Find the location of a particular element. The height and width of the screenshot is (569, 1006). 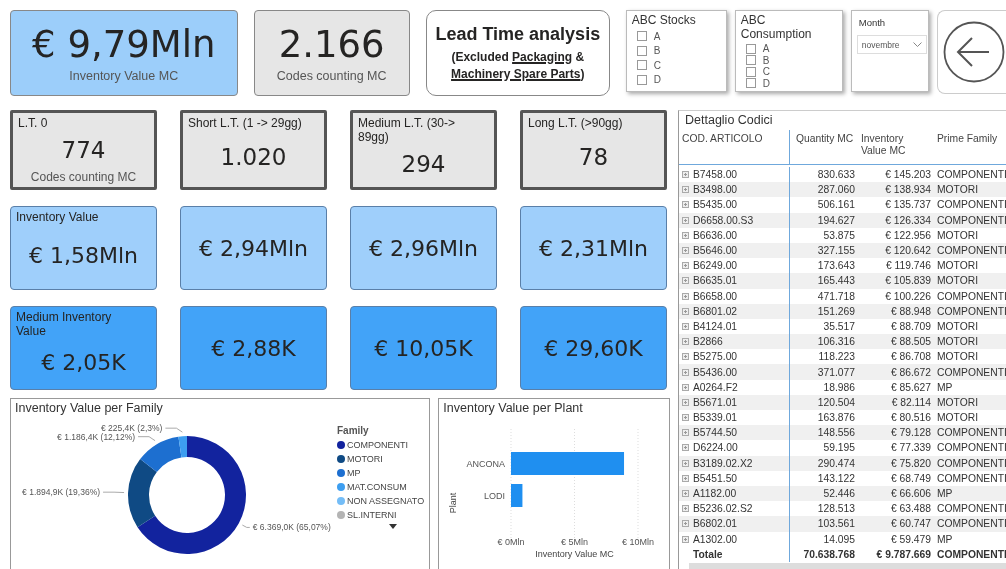

table-cell-text: € 59.479 is located at coordinates (910, 539).